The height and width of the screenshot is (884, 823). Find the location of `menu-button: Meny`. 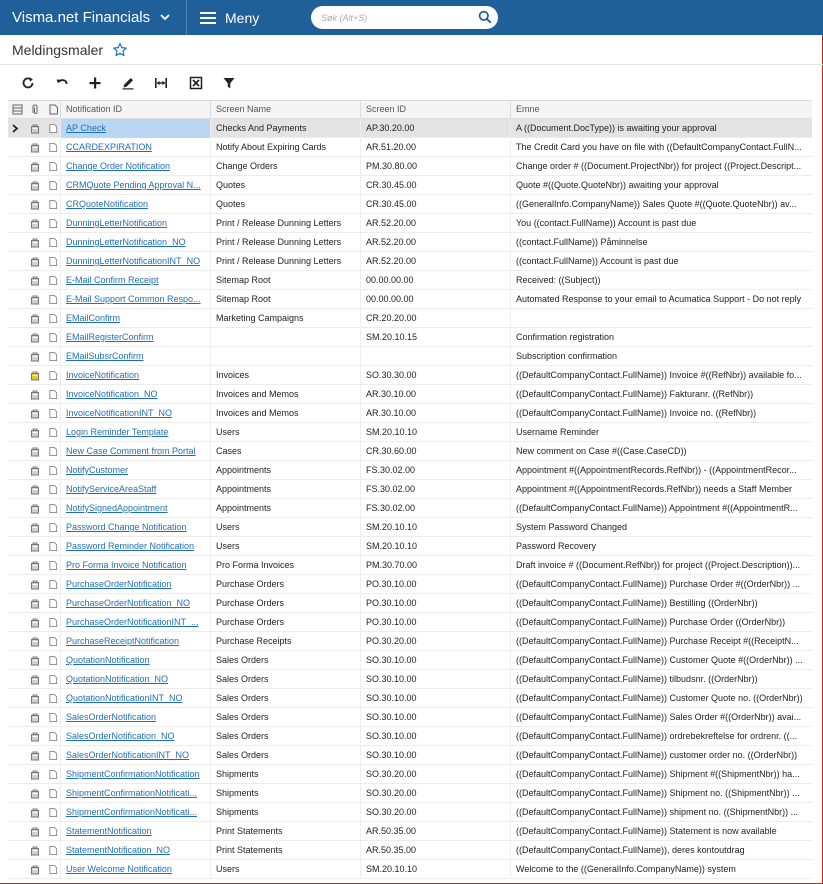

menu-button: Meny is located at coordinates (229, 17).